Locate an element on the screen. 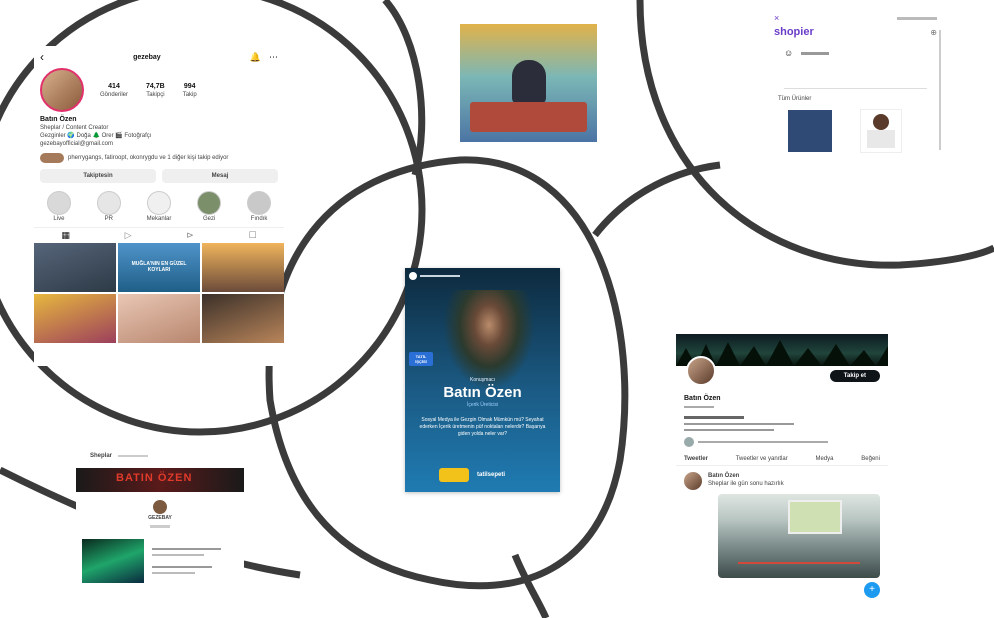 The image size is (994, 618). close-icon: × is located at coordinates (776, 18).